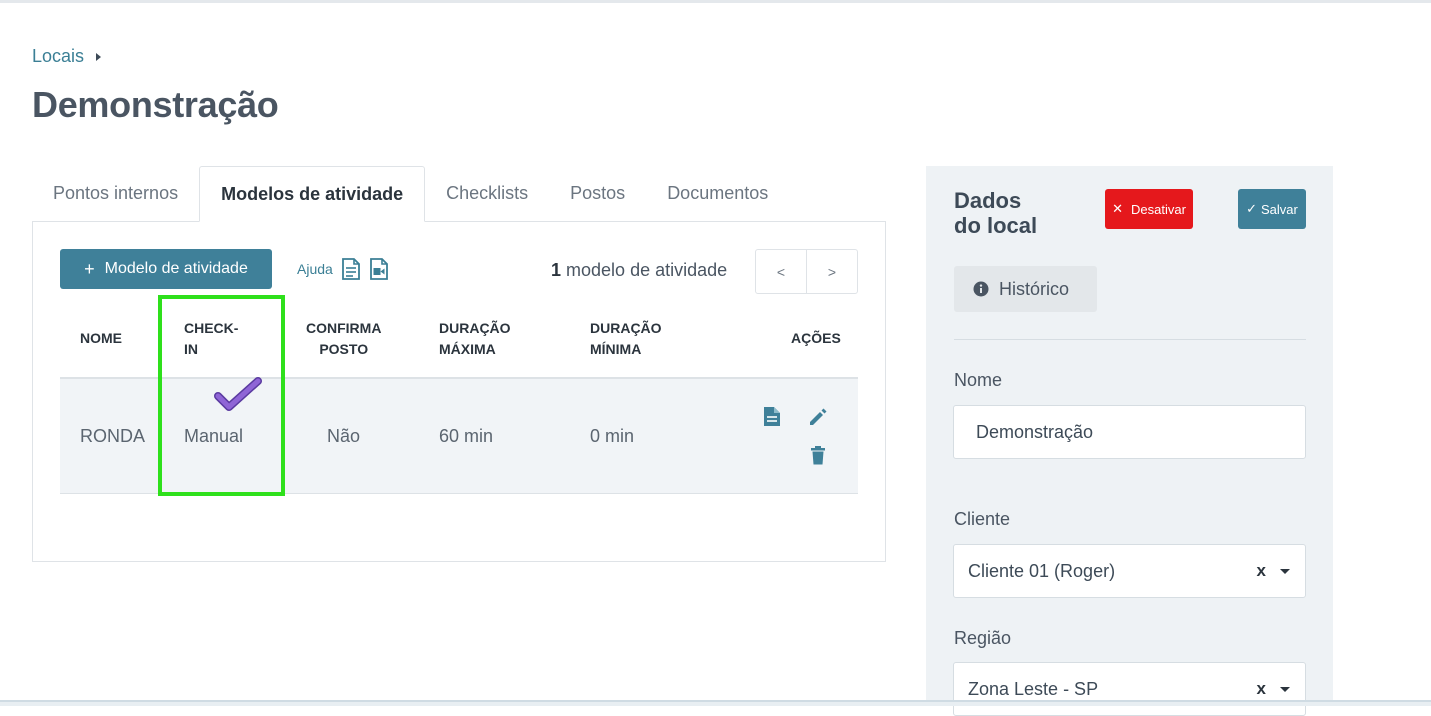  I want to click on tab-postos: Postos, so click(597, 193).